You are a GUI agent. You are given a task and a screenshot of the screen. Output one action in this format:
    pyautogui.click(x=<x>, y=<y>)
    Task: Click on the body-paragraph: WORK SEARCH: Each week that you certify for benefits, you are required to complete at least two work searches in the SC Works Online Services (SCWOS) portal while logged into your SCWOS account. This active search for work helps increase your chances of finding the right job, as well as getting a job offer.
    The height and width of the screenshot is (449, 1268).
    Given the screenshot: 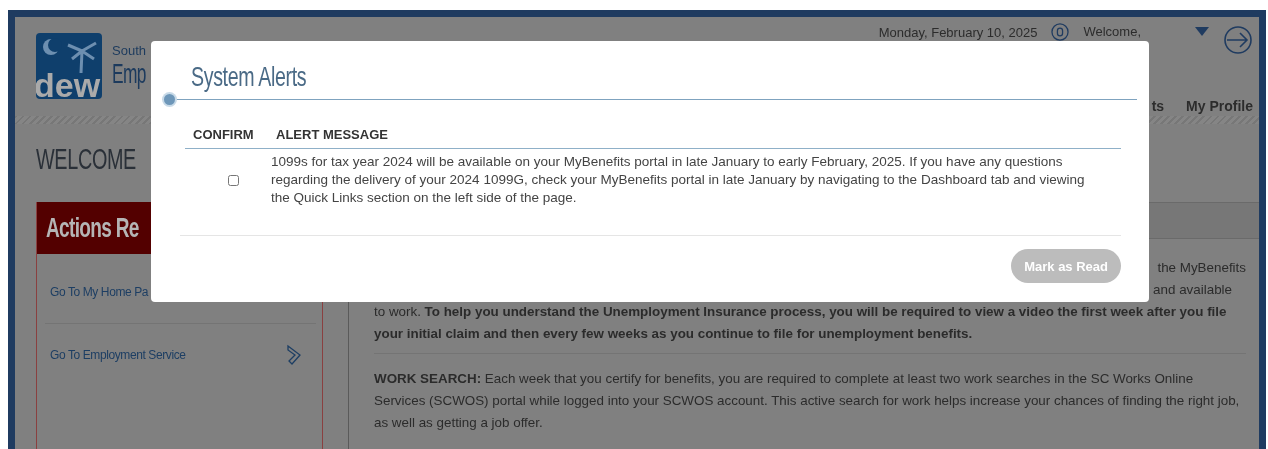 What is the action you would take?
    pyautogui.click(x=810, y=393)
    